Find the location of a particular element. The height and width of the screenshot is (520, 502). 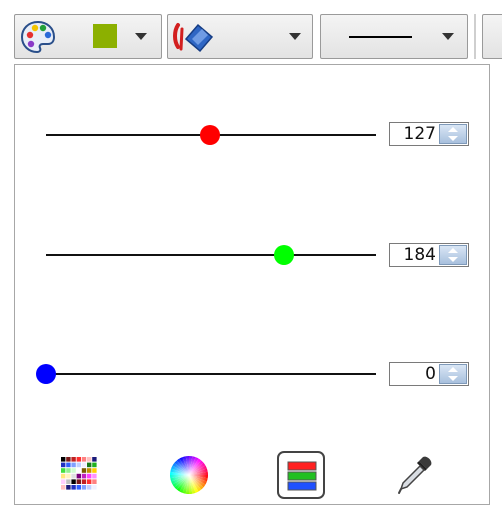

blue-value-spinner: 0 is located at coordinates (429, 374).